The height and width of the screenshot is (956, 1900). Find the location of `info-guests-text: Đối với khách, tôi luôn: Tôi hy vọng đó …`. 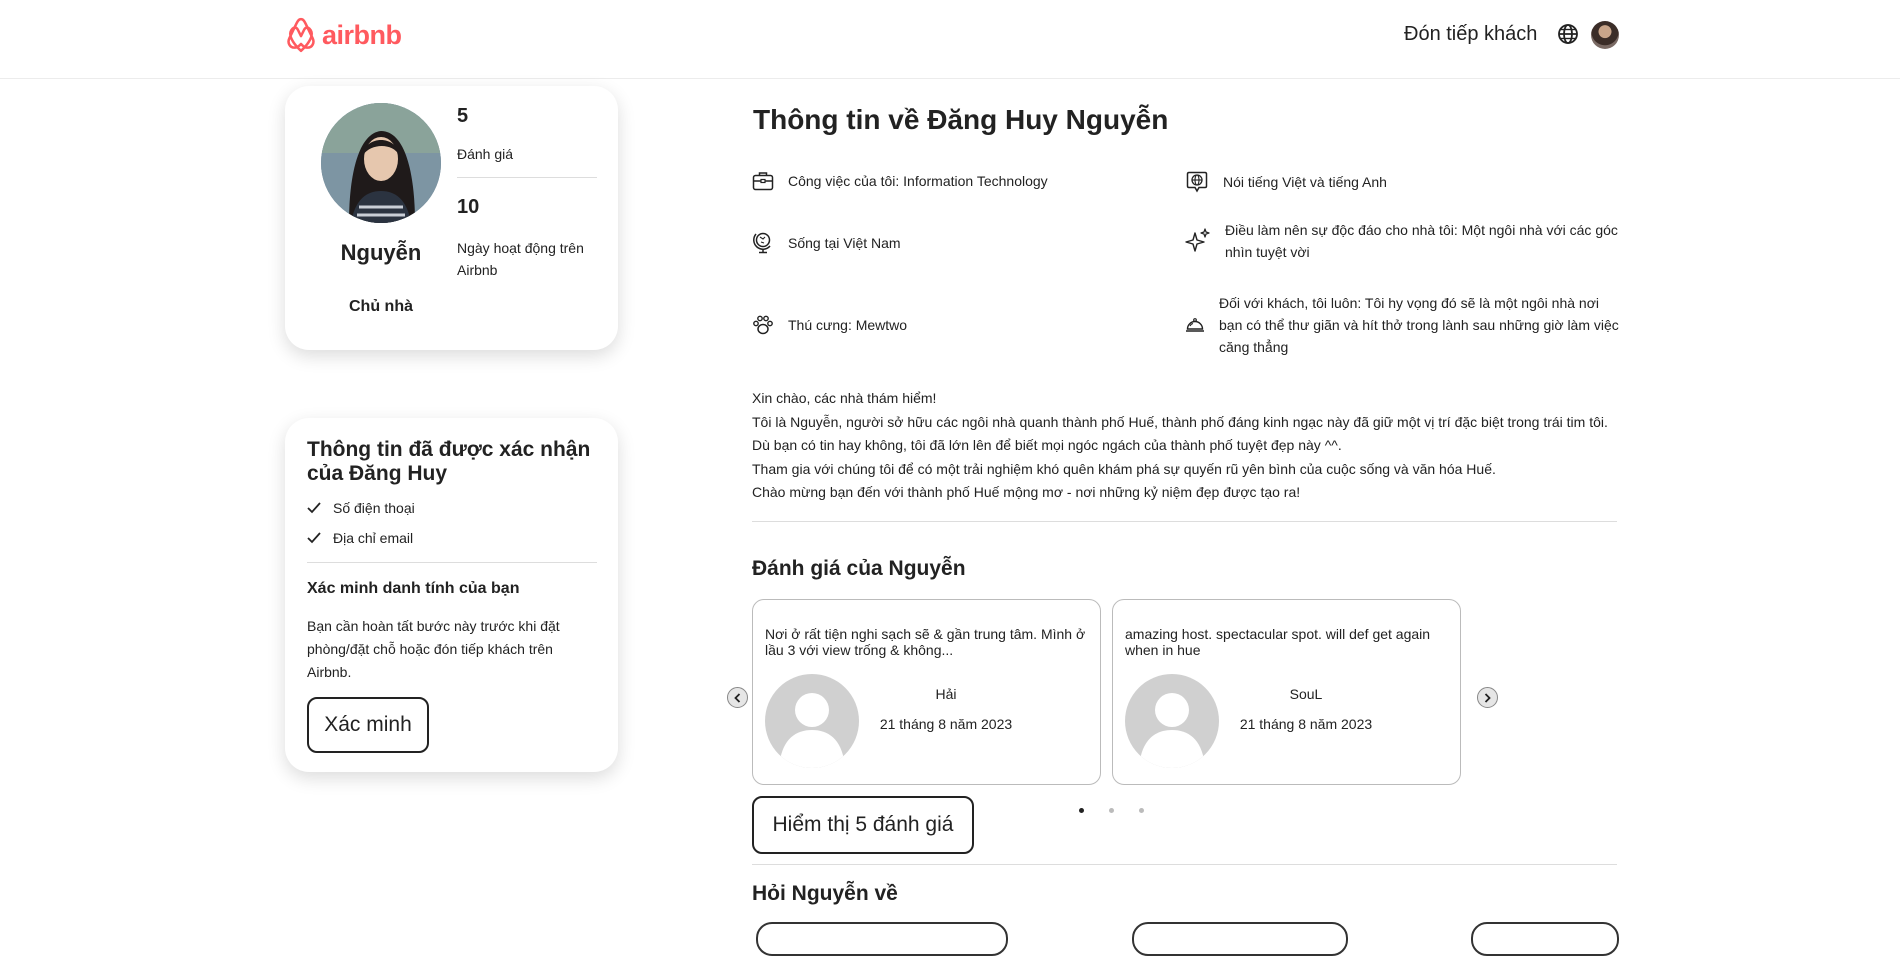

info-guests-text: Đối với khách, tôi luôn: Tôi hy vọng đó … is located at coordinates (1419, 325).